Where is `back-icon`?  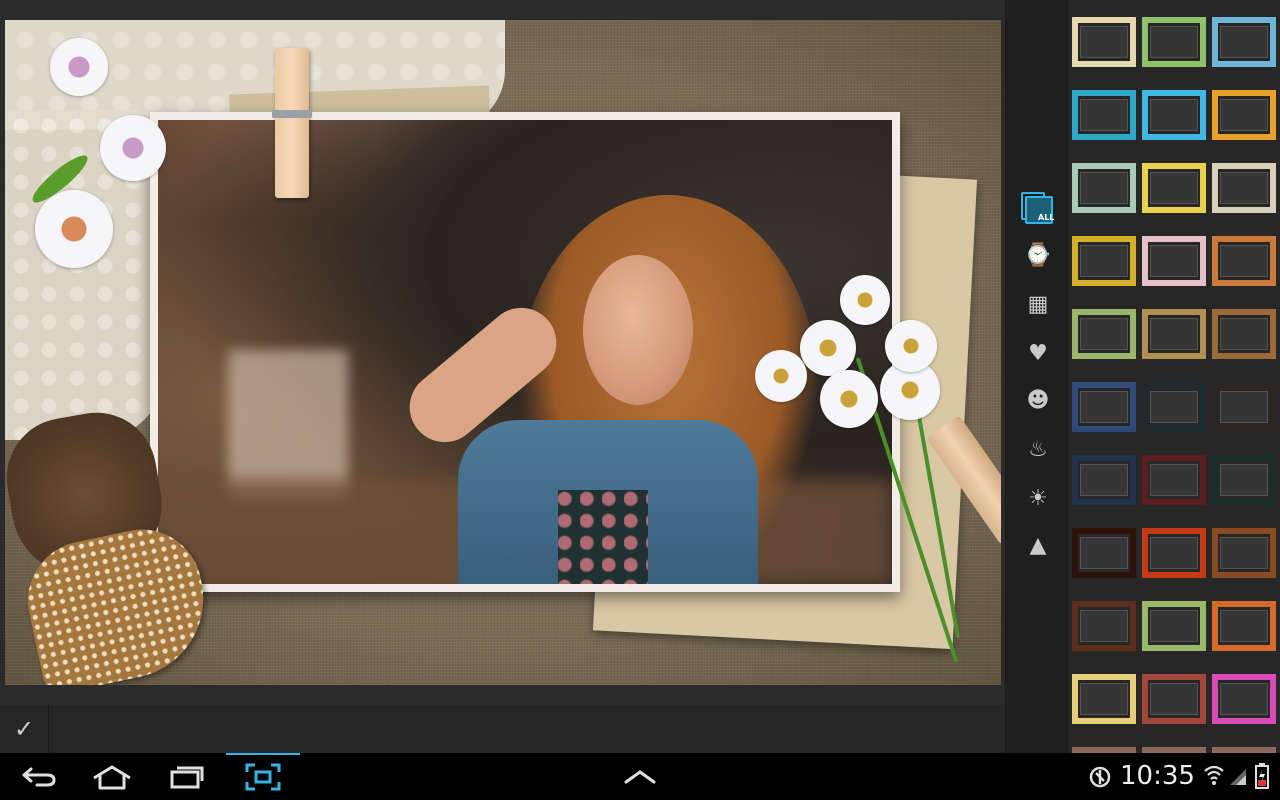
back-icon is located at coordinates (39, 776).